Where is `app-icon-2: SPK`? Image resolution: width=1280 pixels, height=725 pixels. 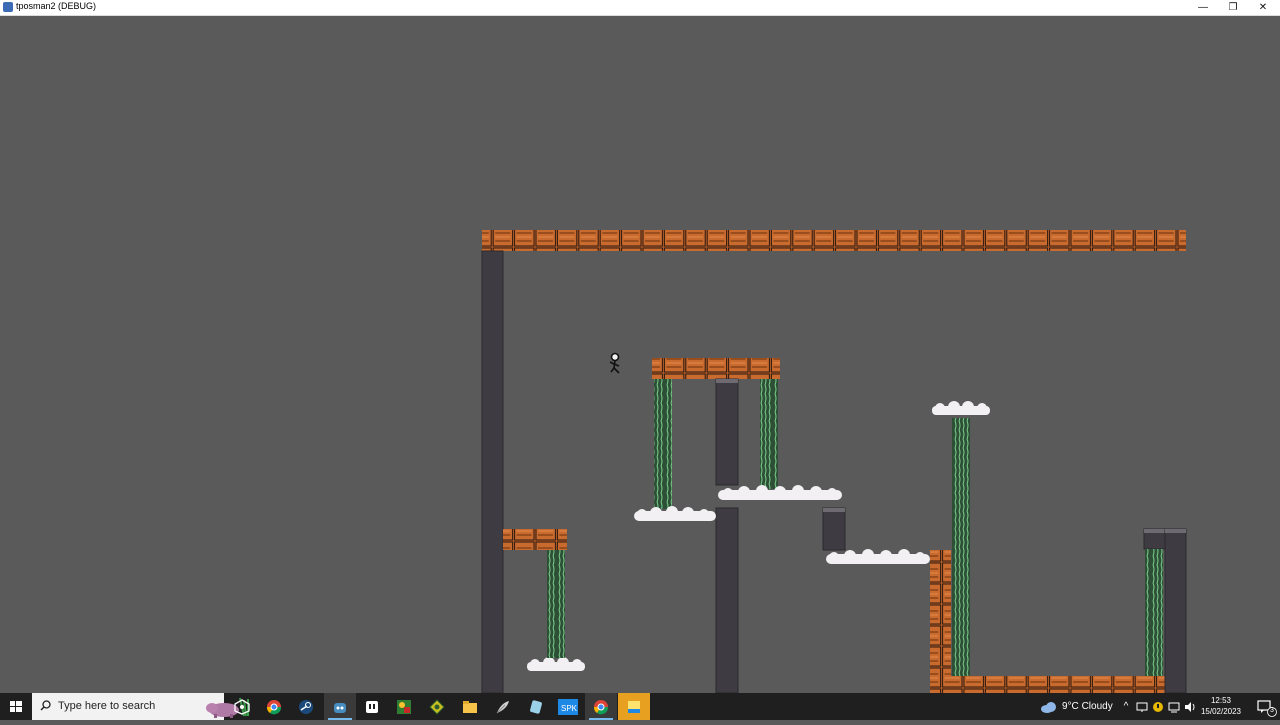 app-icon-2: SPK is located at coordinates (568, 706).